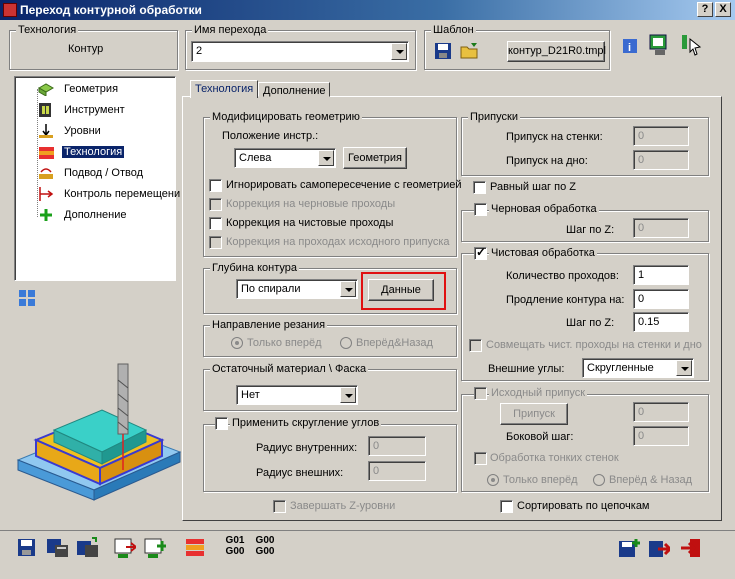  What do you see at coordinates (540, 437) in the screenshot?
I see `side-step-label: Боковой шаг:` at bounding box center [540, 437].